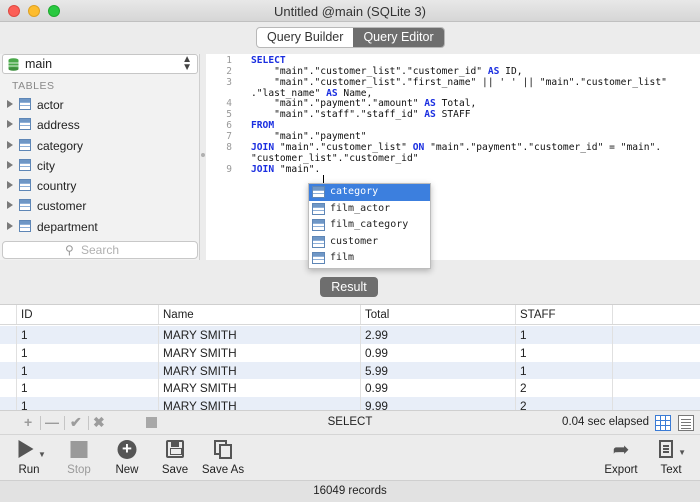  I want to click on column-header-total: Total, so click(437, 314).